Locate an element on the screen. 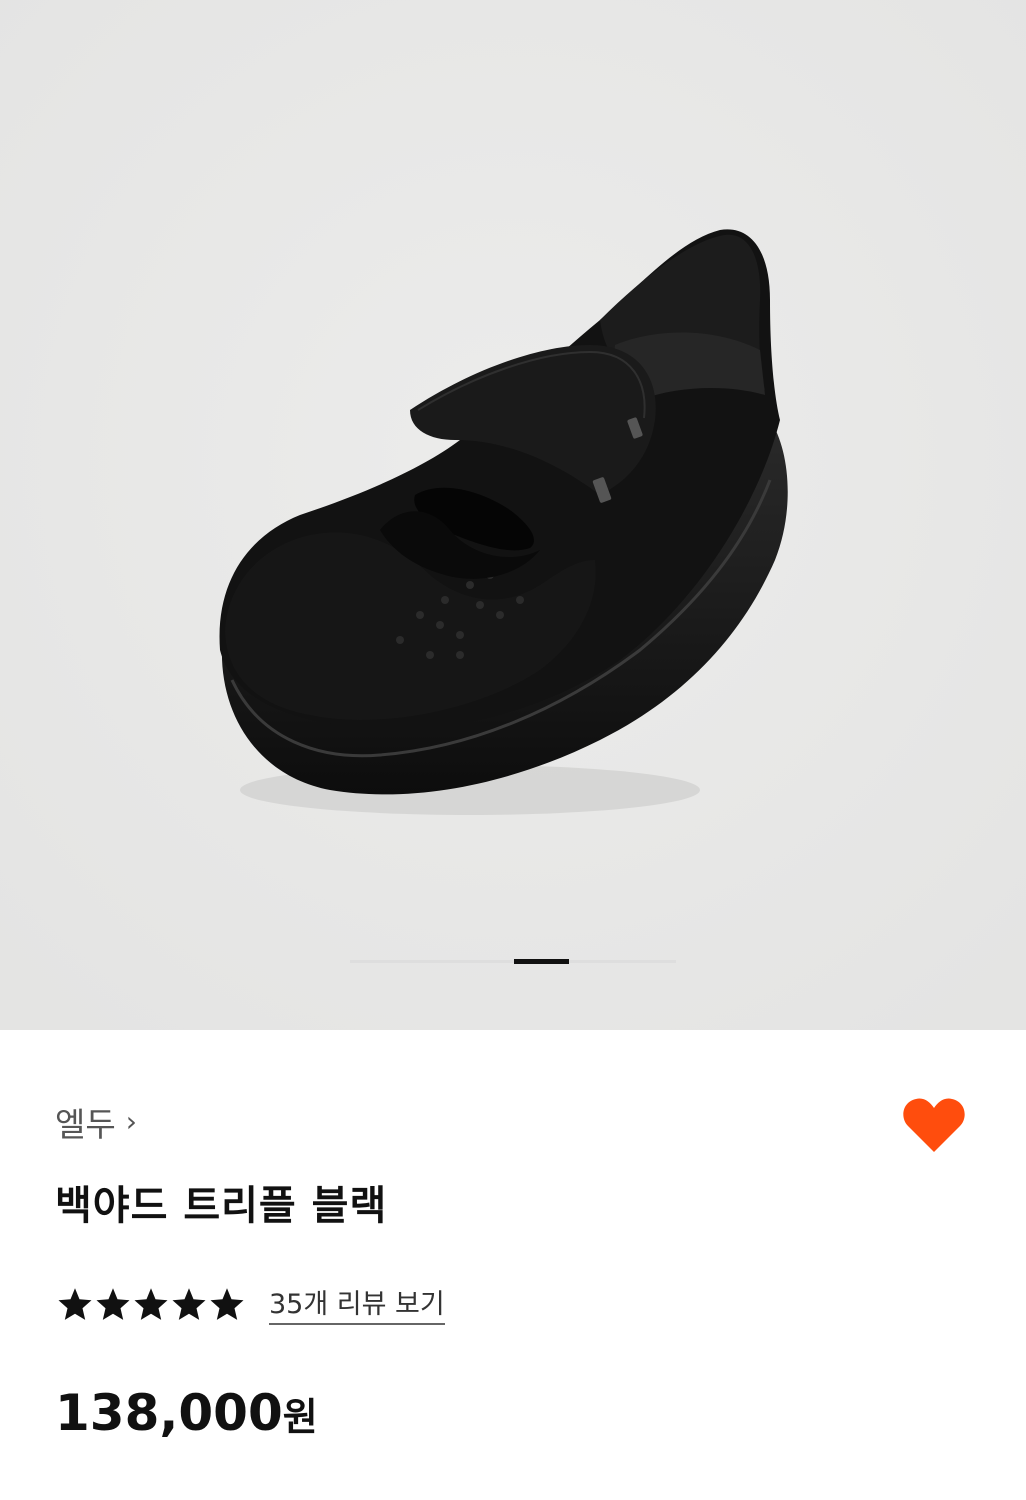 The image size is (1026, 1500). brand-link: 엘두 › is located at coordinates (96, 1122).